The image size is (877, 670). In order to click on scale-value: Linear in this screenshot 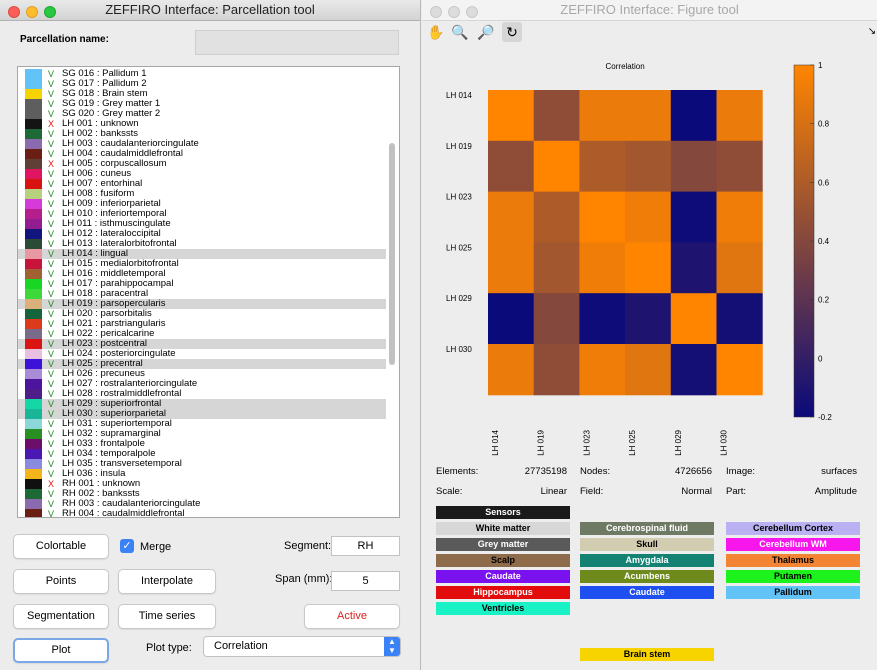, I will do `click(553, 491)`.